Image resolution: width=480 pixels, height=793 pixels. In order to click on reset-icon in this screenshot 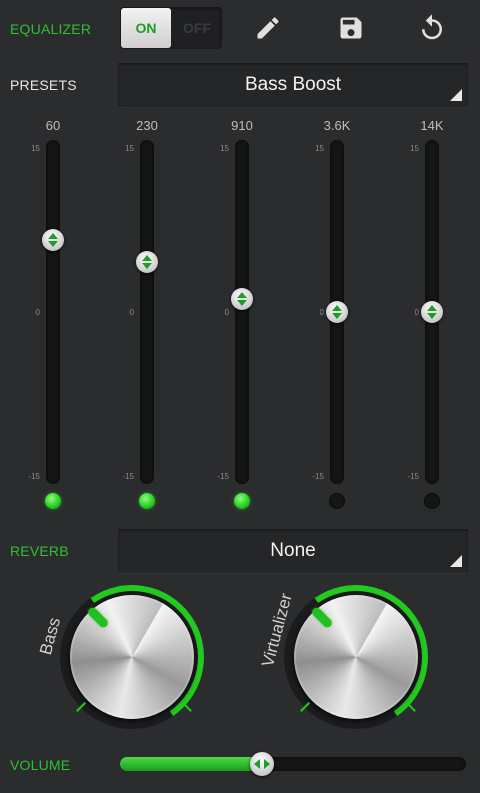, I will do `click(432, 28)`.